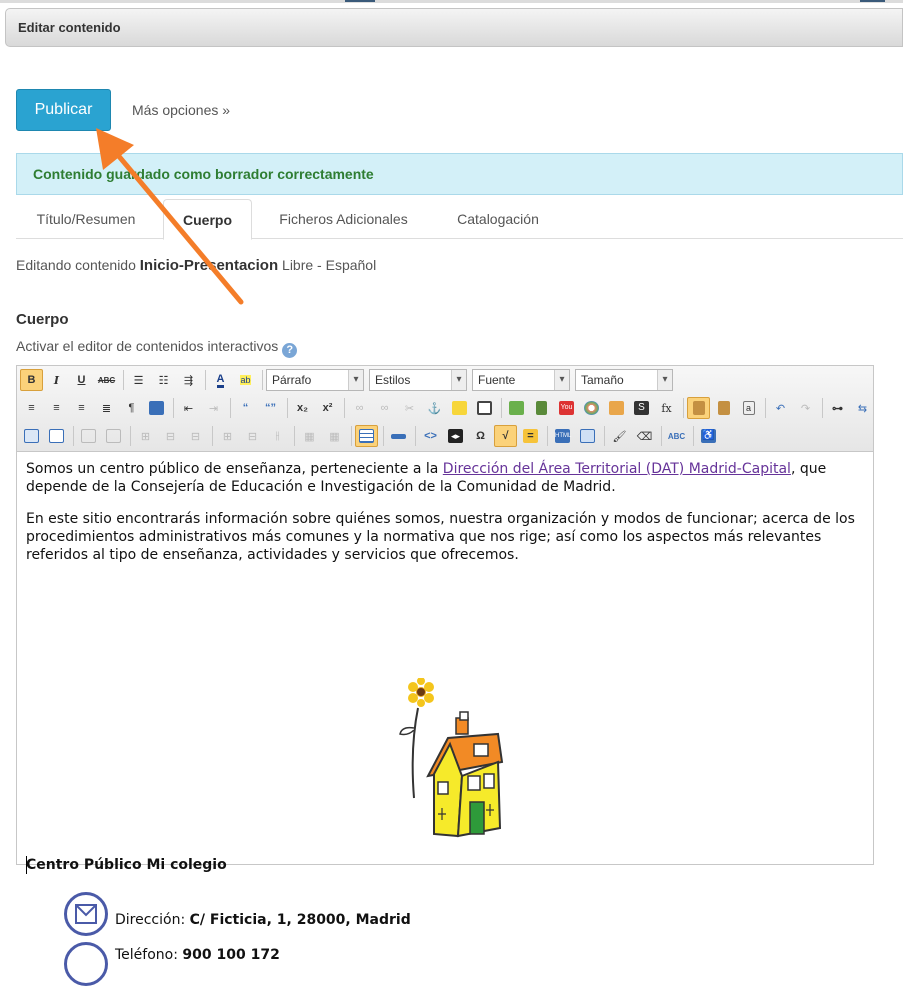  Describe the element at coordinates (676, 436) in the screenshot. I see `spellcheck-icon: ABC` at that location.